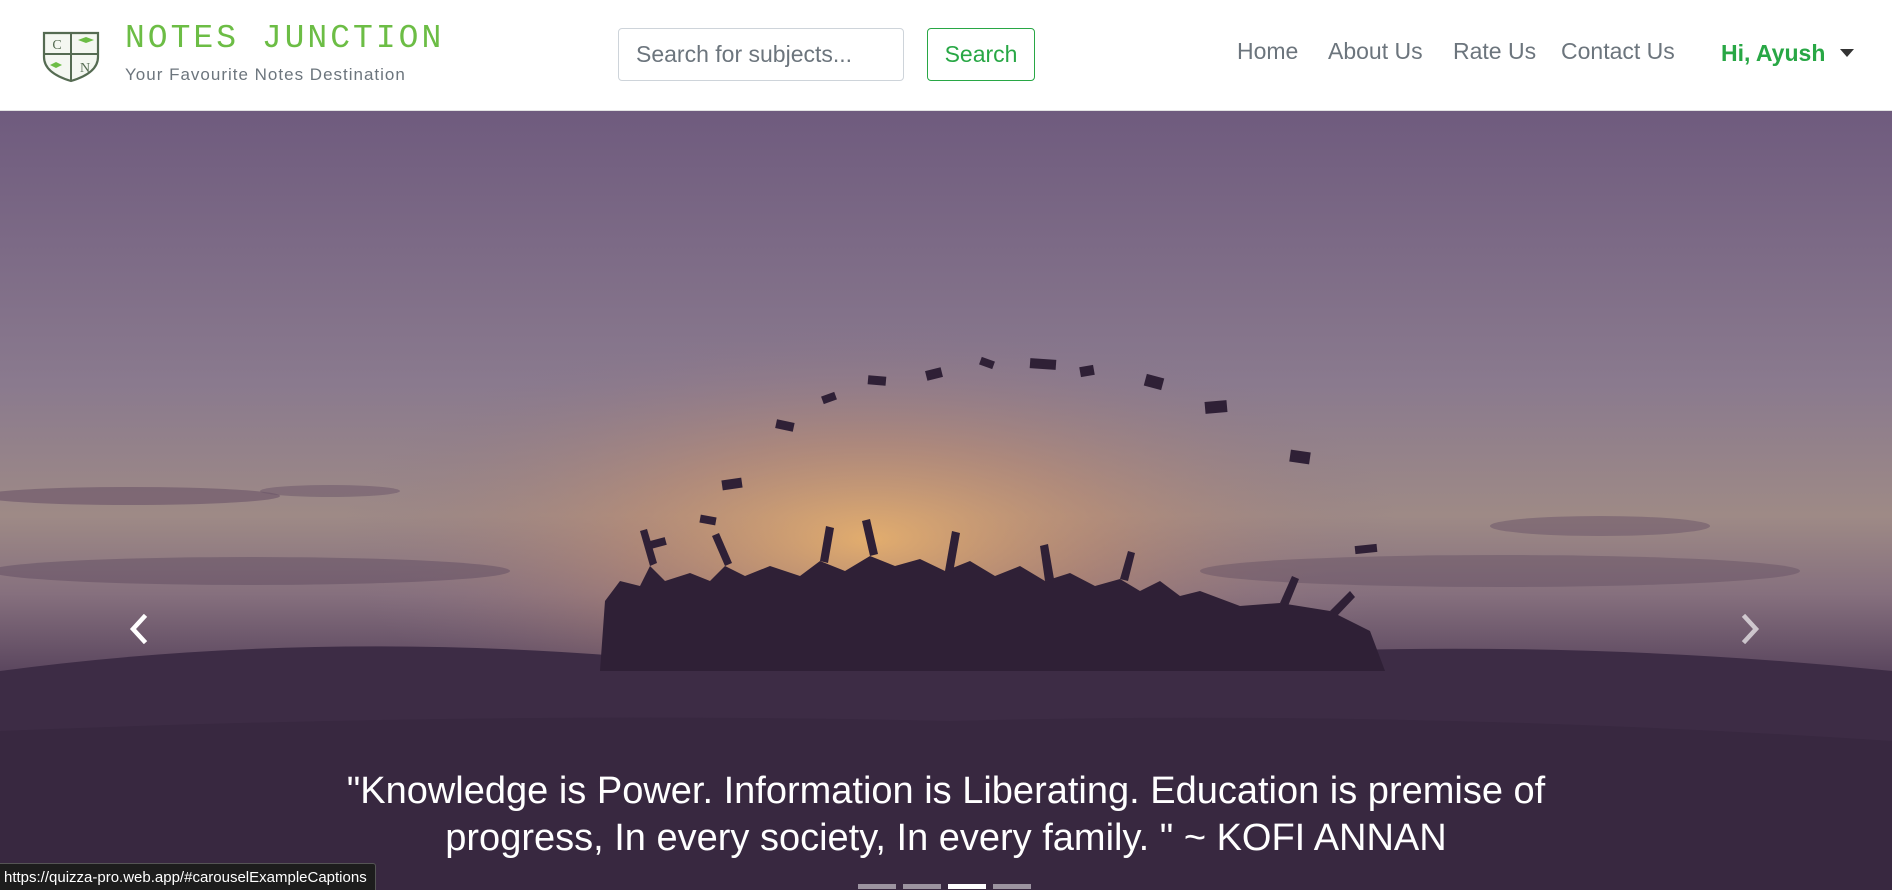 The image size is (1892, 891). What do you see at coordinates (265, 74) in the screenshot?
I see `brand-tagline: Your Favourite Notes Destination` at bounding box center [265, 74].